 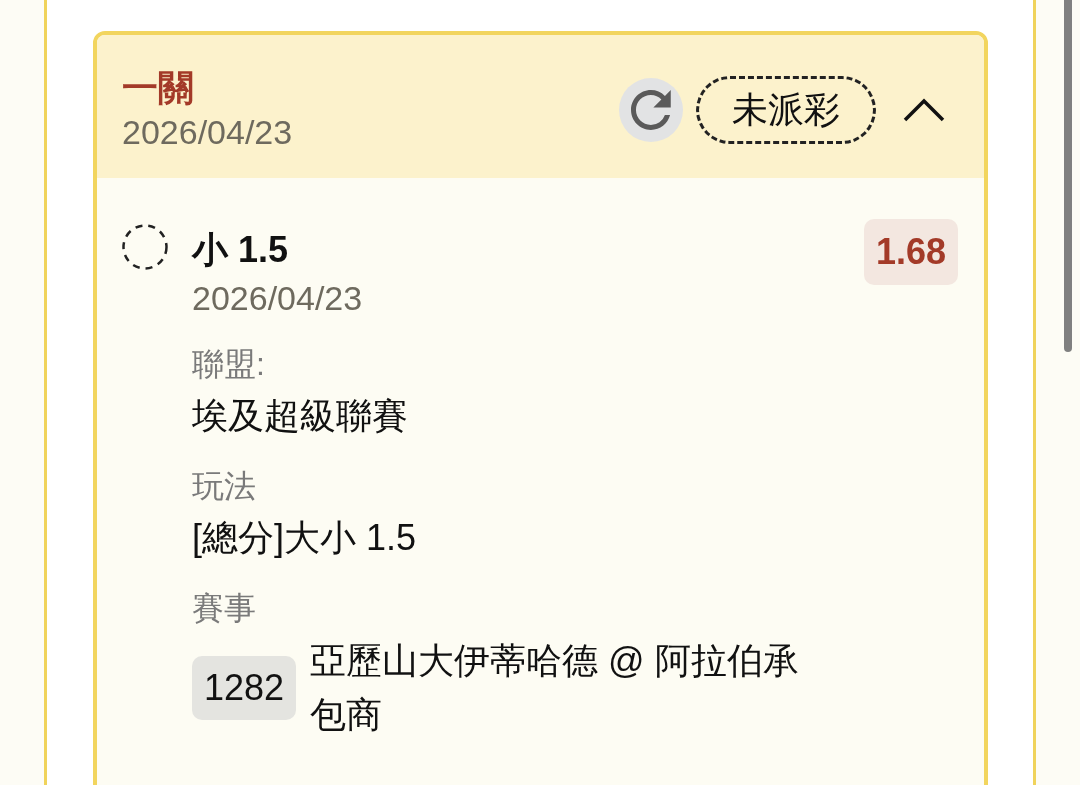 What do you see at coordinates (158, 88) in the screenshot?
I see `bet-type-title: 一關` at bounding box center [158, 88].